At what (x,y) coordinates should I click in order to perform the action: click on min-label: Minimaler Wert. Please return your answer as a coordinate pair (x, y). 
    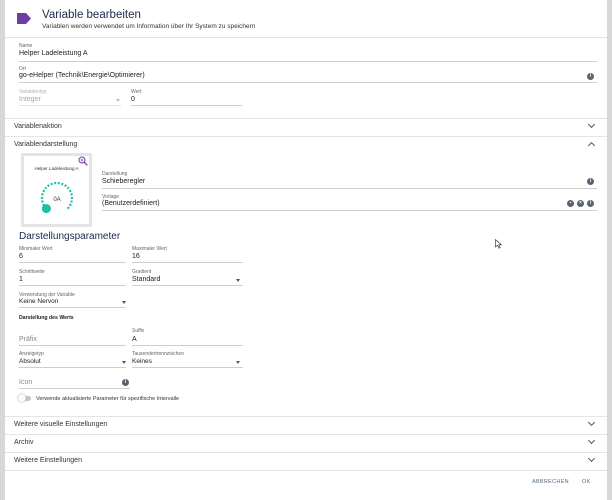
    Looking at the image, I should click on (36, 249).